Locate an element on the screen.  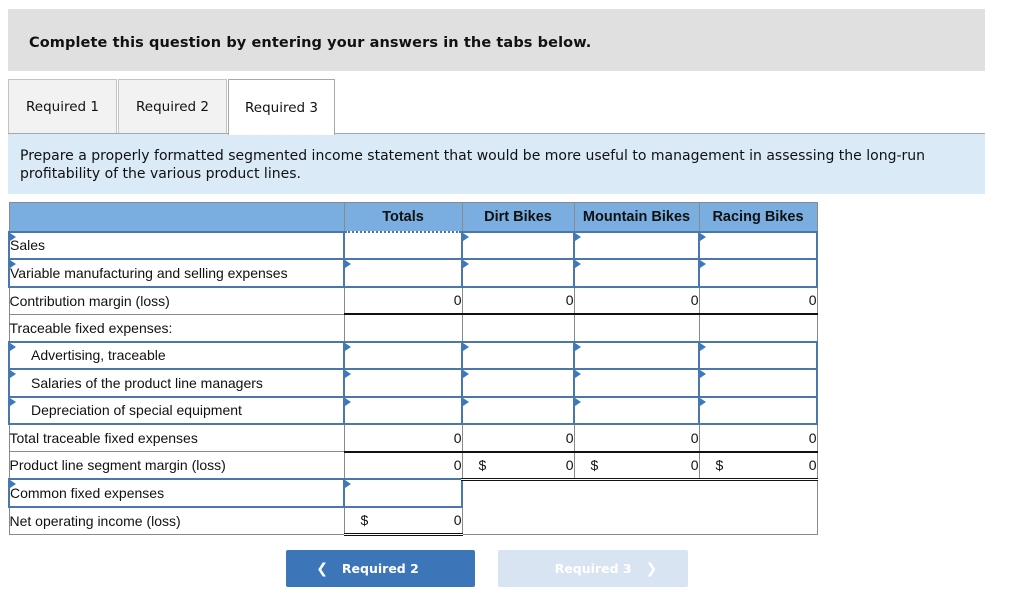
header-totals: Totals is located at coordinates (403, 217).